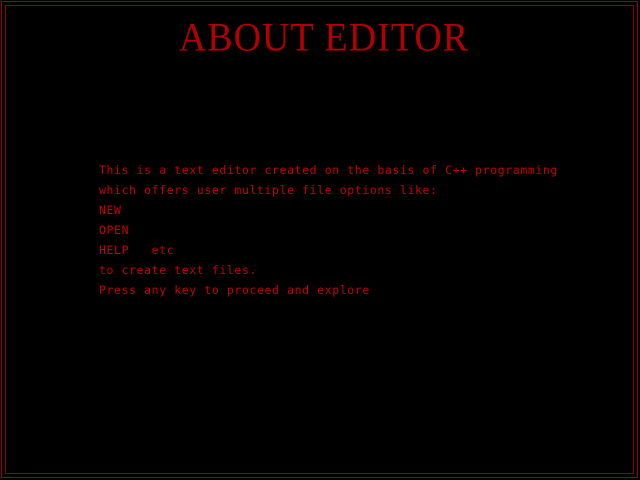 The width and height of the screenshot is (640, 480). What do you see at coordinates (137, 250) in the screenshot?
I see `option-help: HELP etc` at bounding box center [137, 250].